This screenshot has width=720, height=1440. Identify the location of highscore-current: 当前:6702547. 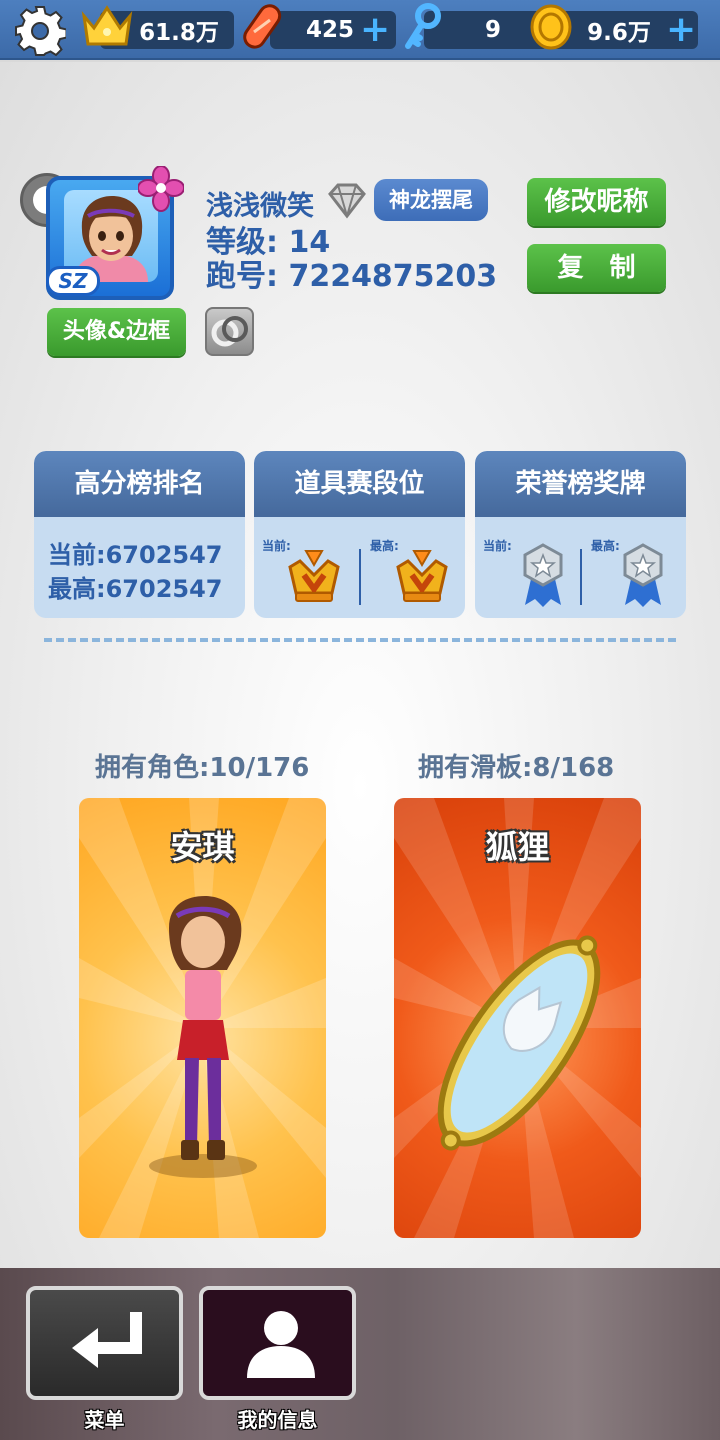
(135, 555).